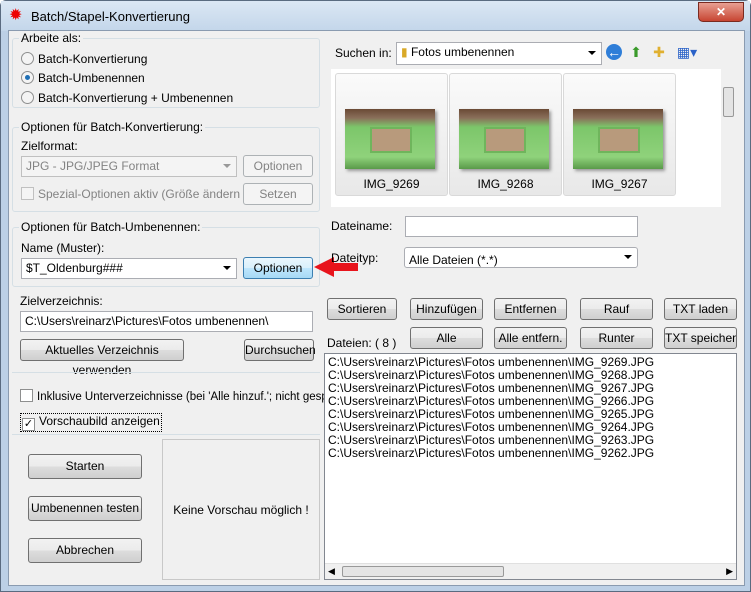 The width and height of the screenshot is (751, 592). I want to click on thumbnail-view: IMG_9269 IMG_9268 IMG_9267, so click(533, 138).